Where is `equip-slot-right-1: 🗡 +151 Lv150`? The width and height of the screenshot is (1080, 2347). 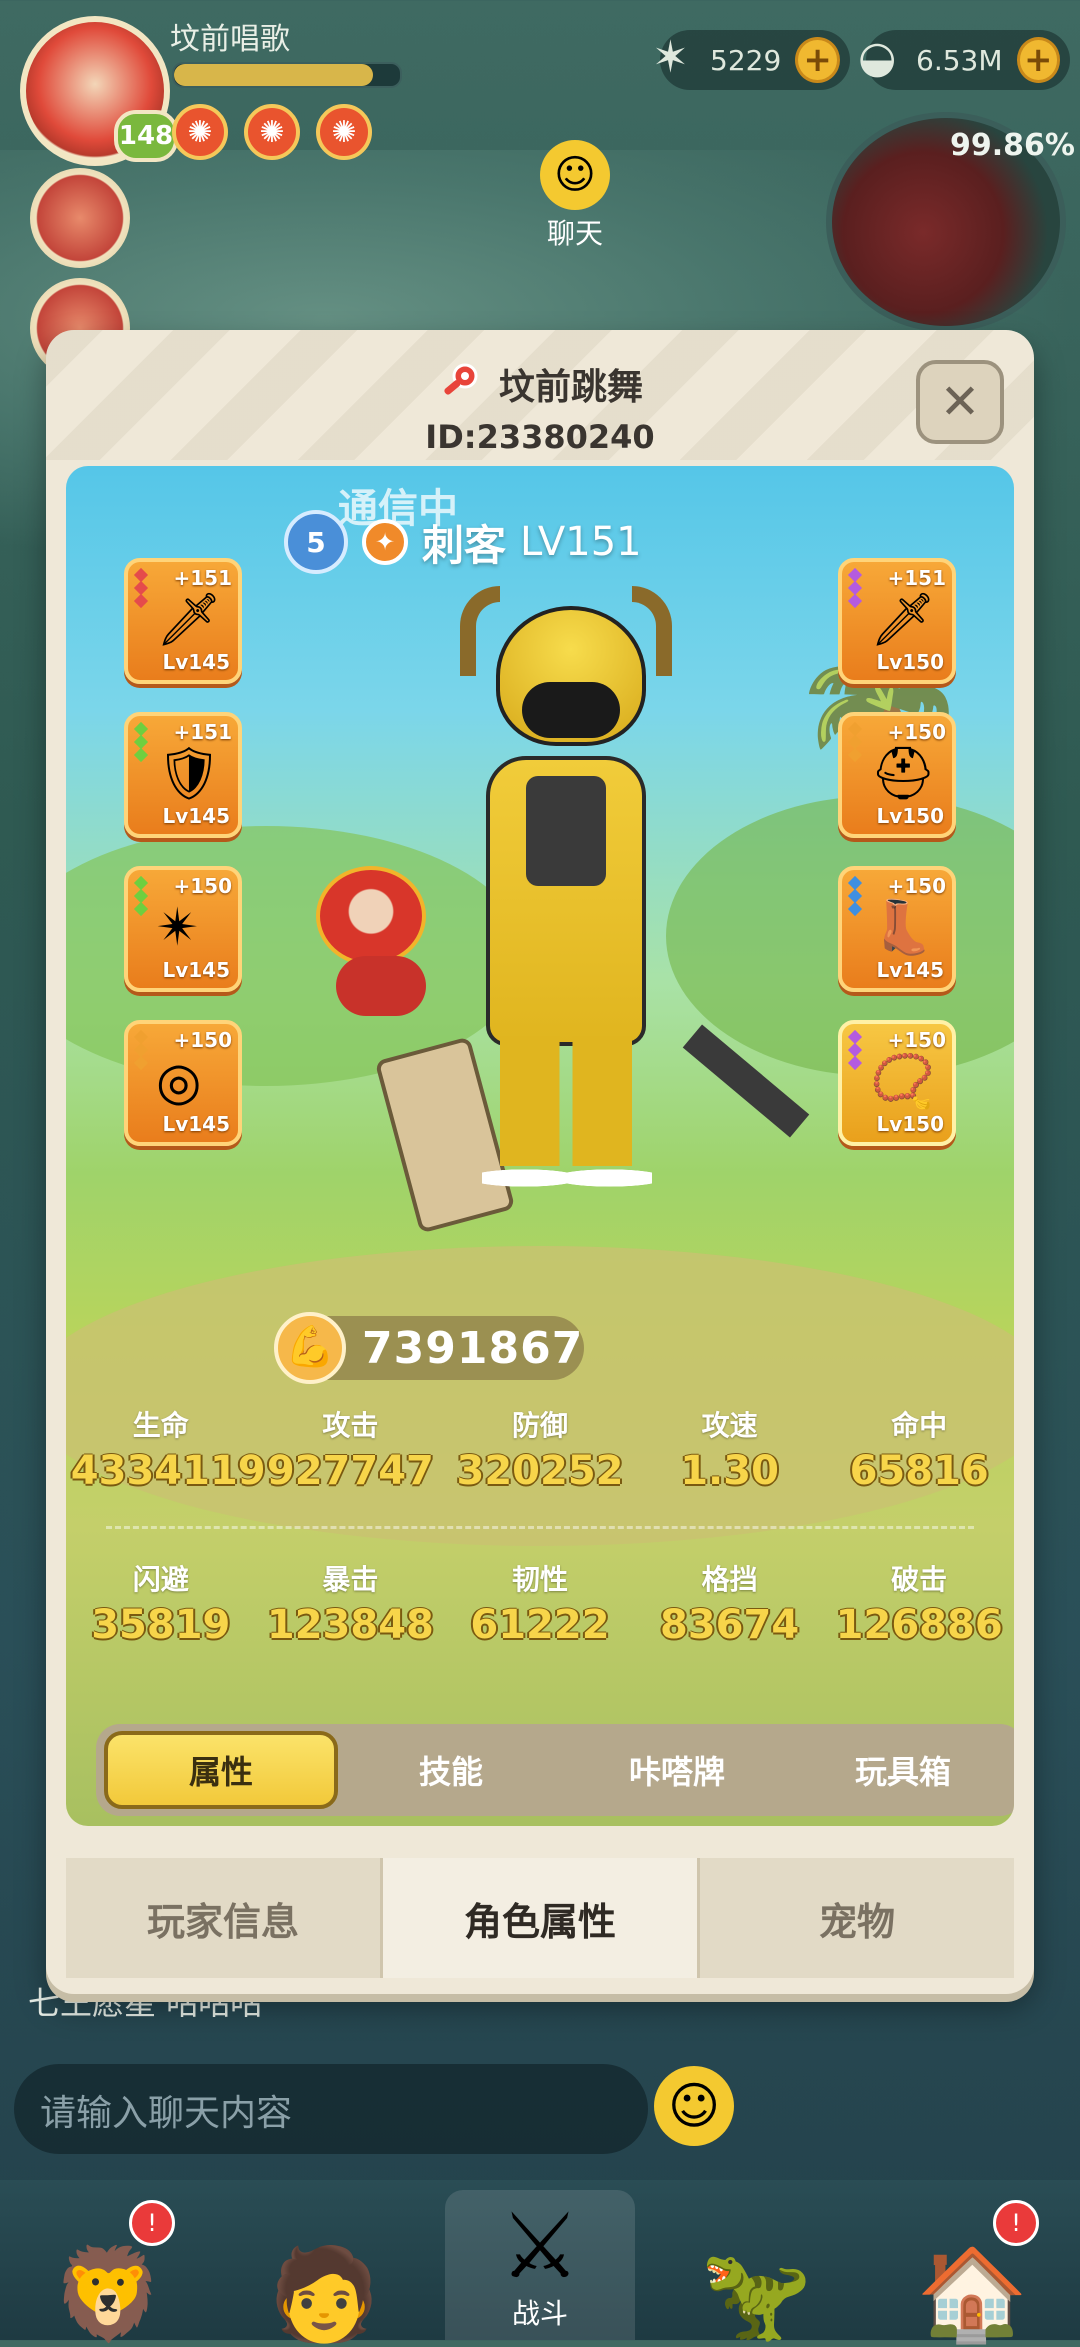
equip-slot-right-1: 🗡 +151 Lv150 is located at coordinates (897, 621).